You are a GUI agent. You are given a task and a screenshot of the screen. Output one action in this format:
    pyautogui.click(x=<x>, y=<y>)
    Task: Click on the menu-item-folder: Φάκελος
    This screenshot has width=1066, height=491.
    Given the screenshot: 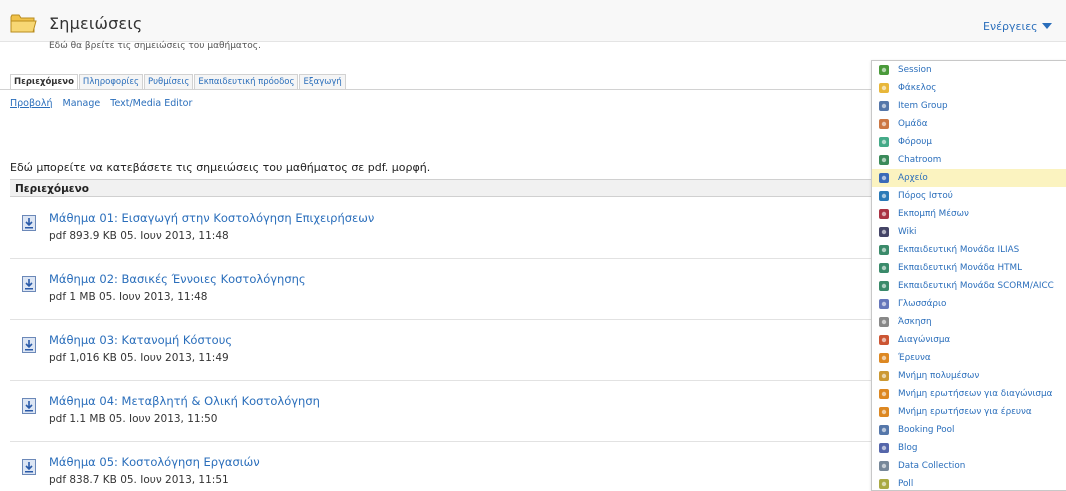 What is the action you would take?
    pyautogui.click(x=969, y=88)
    